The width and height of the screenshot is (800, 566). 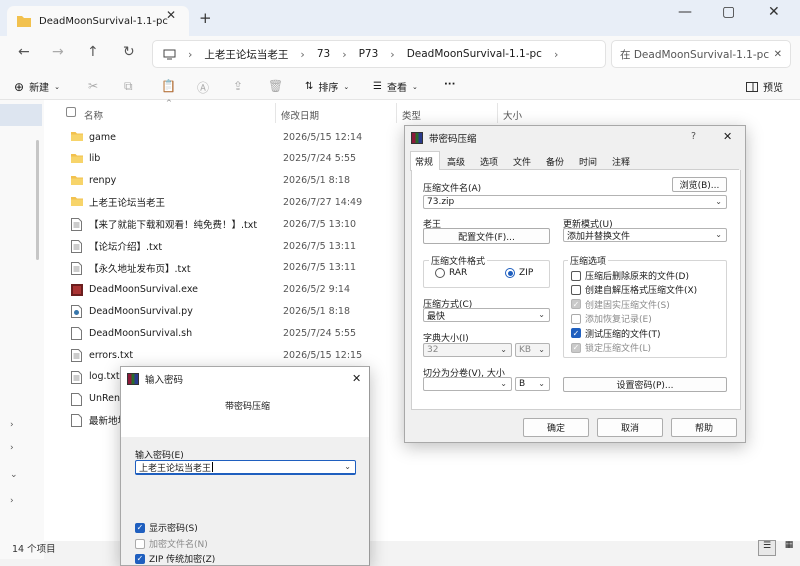 What do you see at coordinates (611, 347) in the screenshot?
I see `archive-option-checkbox: ✓ 锁定压缩文件(L)` at bounding box center [611, 347].